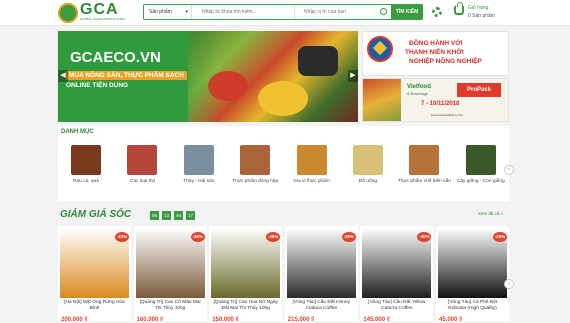 The width and height of the screenshot is (570, 323). I want to click on site-logo: GCA GLOBAL CLEAN AGRICULTURE, so click(91, 12).